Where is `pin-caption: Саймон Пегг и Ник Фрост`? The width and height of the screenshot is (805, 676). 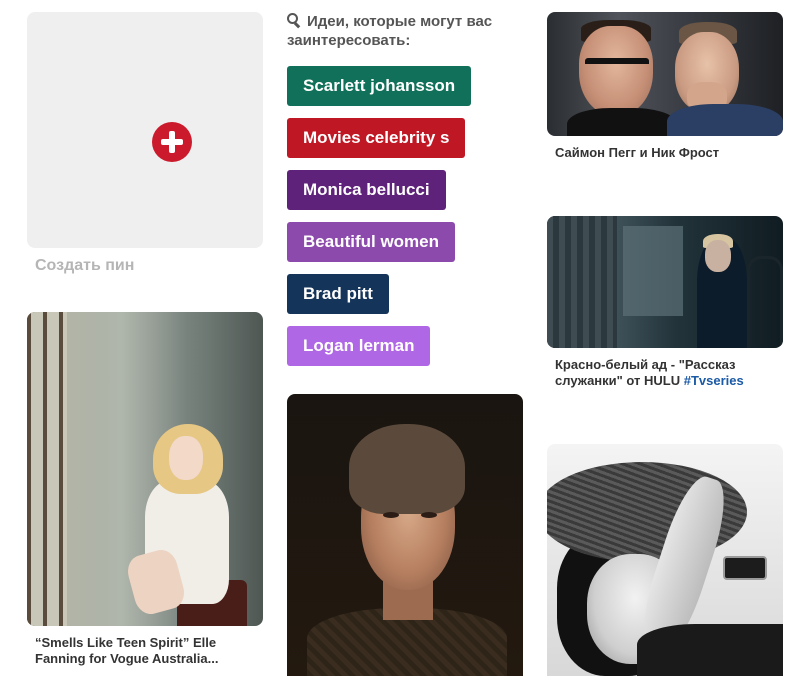 pin-caption: Саймон Пегг и Ник Фрост is located at coordinates (673, 153).